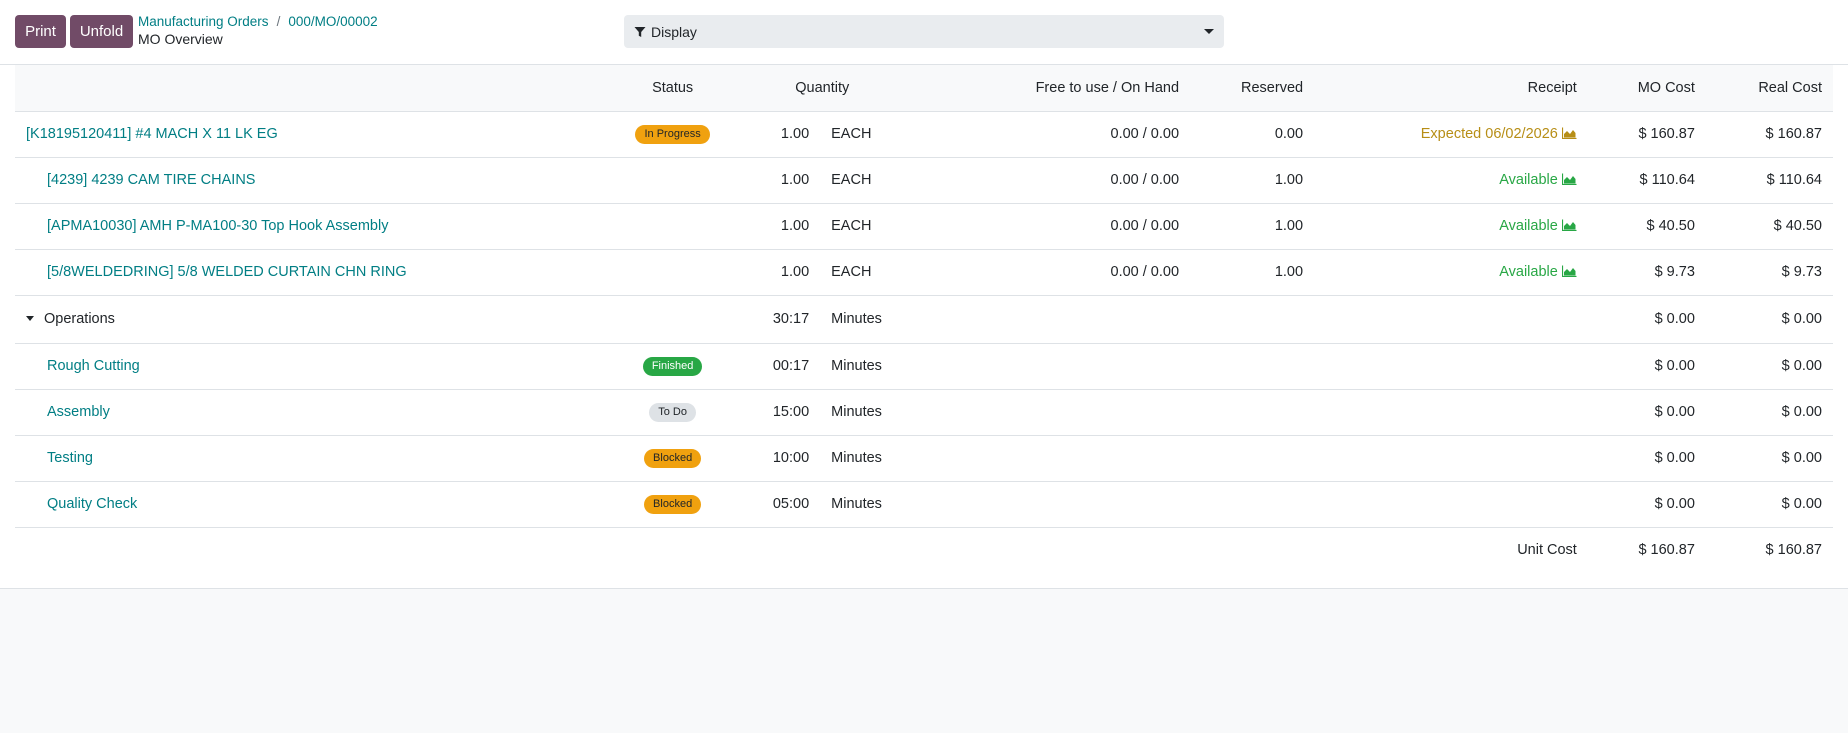  I want to click on operations-label: Operations, so click(79, 319).